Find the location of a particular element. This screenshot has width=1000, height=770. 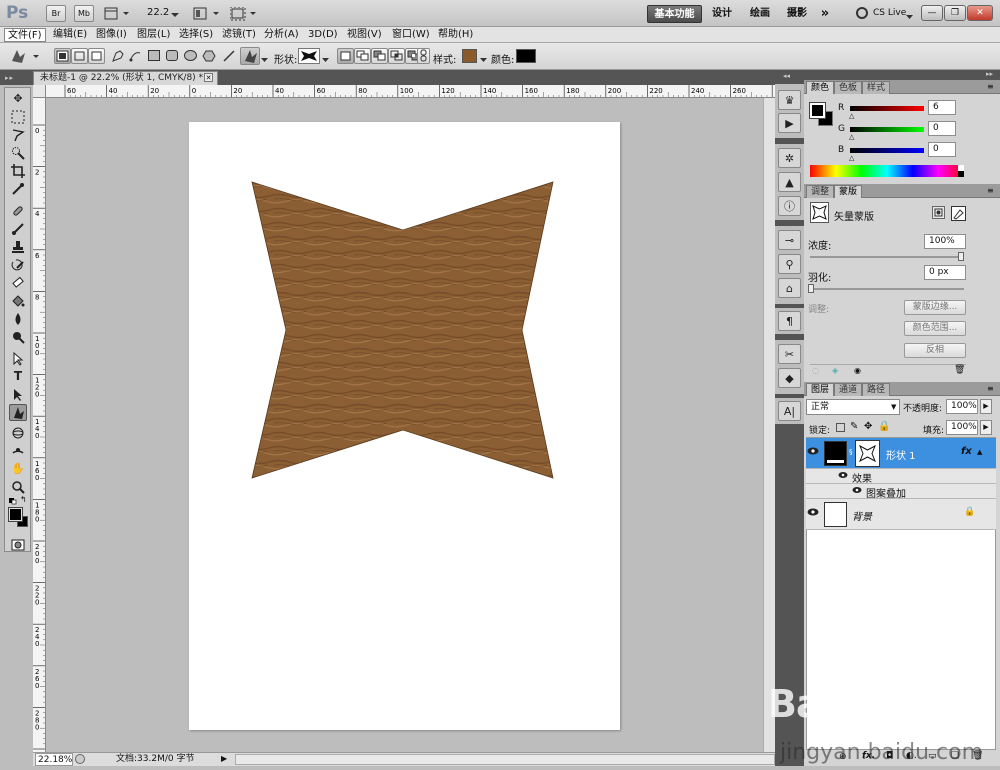

info-panel-icon: ⓘ is located at coordinates (789, 206).